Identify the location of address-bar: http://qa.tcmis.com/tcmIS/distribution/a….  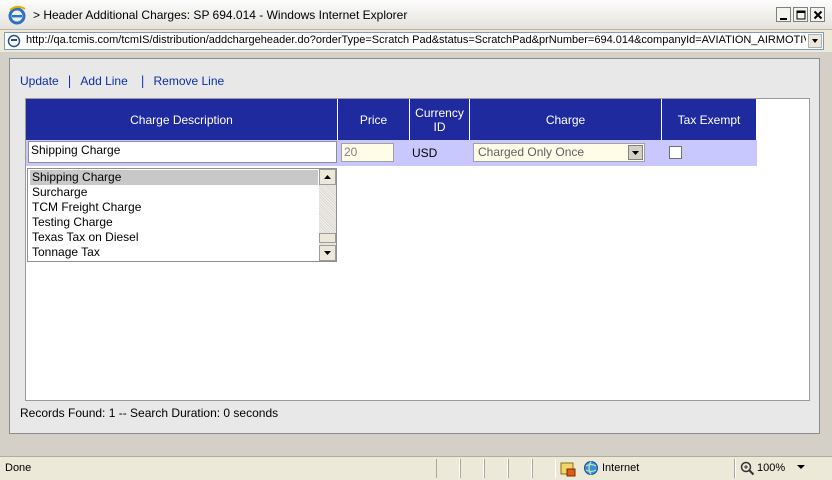
(416, 41).